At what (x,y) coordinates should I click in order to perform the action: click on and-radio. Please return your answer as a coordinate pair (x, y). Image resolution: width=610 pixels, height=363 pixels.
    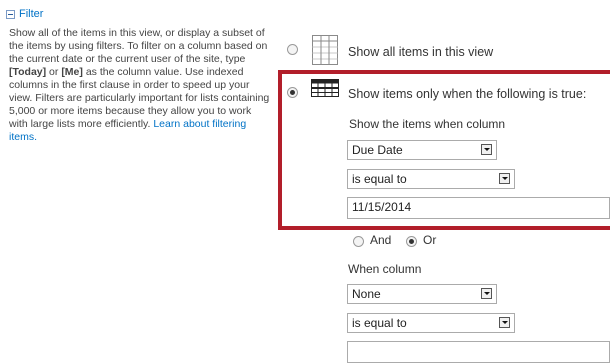
    Looking at the image, I should click on (358, 241).